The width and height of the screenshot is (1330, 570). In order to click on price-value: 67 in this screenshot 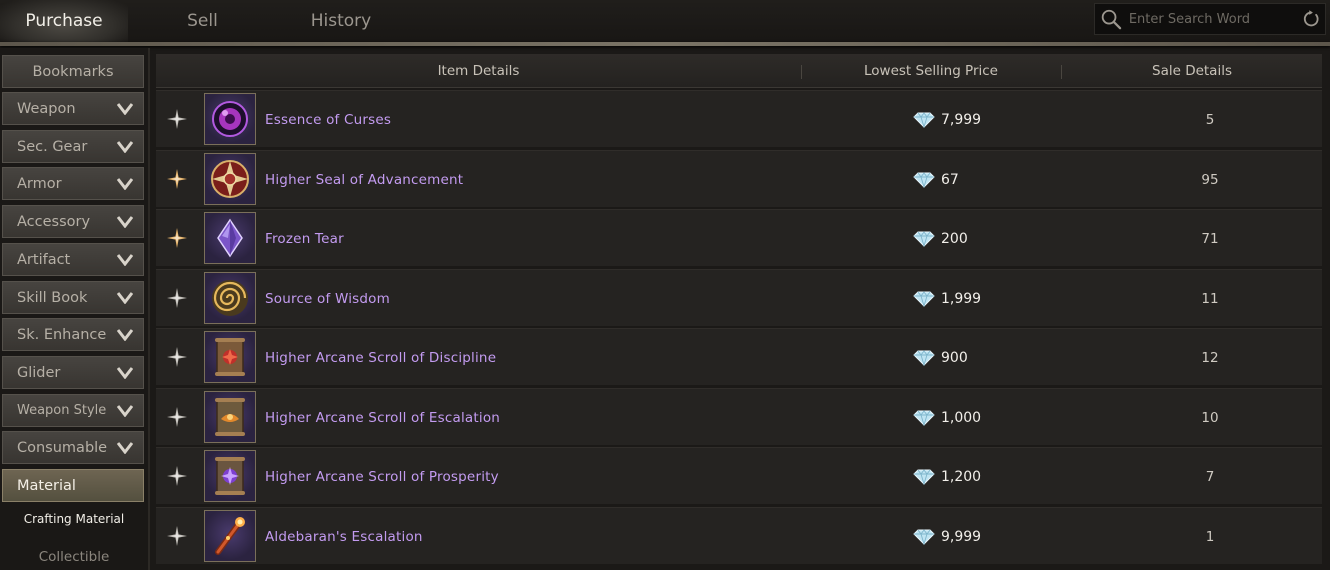, I will do `click(950, 179)`.